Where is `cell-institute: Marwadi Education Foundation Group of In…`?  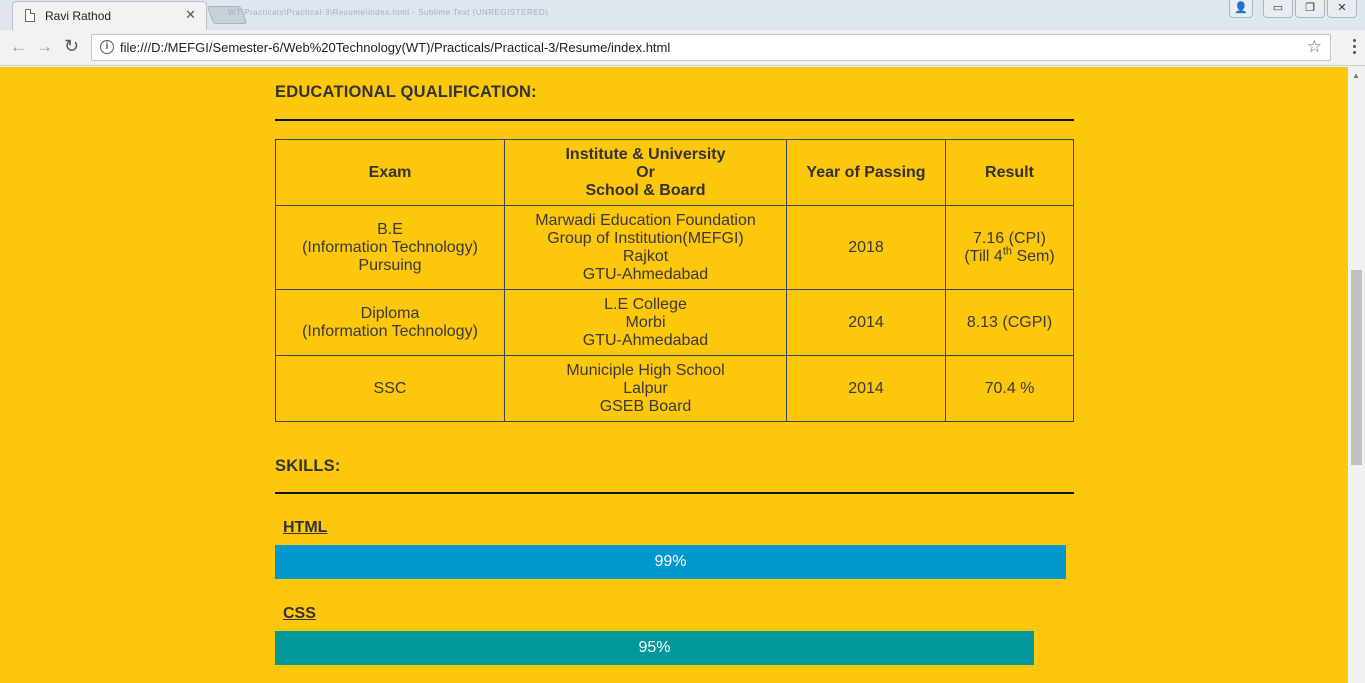 cell-institute: Marwadi Education Foundation Group of In… is located at coordinates (645, 247).